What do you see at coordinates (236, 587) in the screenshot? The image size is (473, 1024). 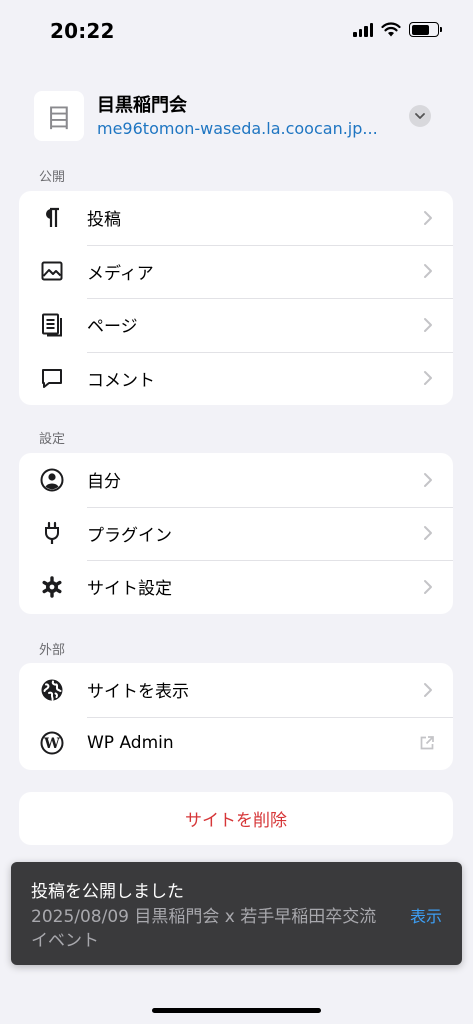 I see `menu-item-site-settings: サイト設定` at bounding box center [236, 587].